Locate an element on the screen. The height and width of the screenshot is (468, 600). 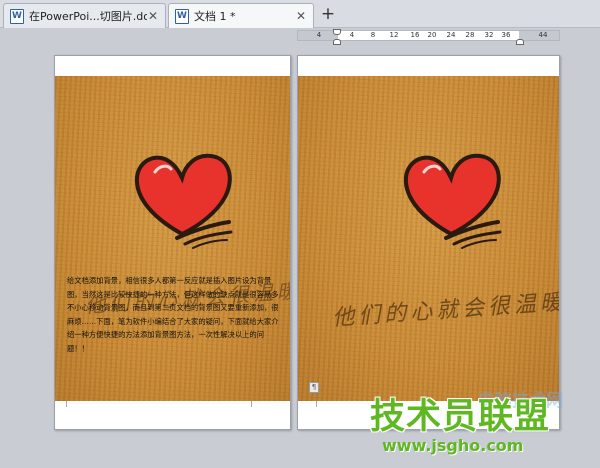
right-indent-marker is located at coordinates (520, 42).